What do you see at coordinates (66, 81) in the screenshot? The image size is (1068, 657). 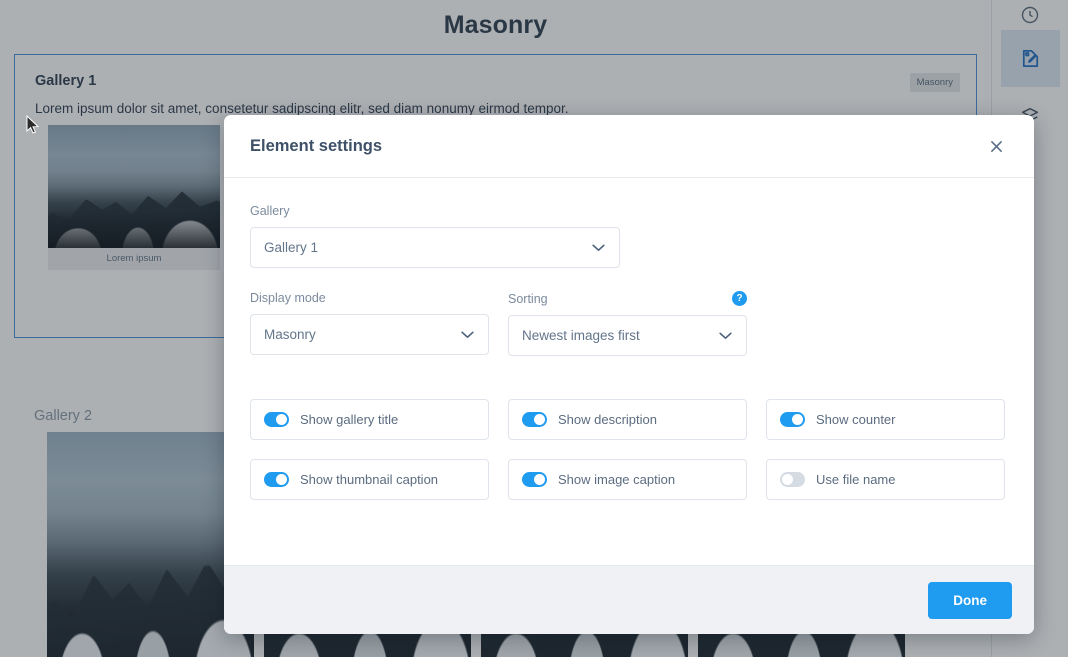 I see `gallery-1-title: Gallery 1` at bounding box center [66, 81].